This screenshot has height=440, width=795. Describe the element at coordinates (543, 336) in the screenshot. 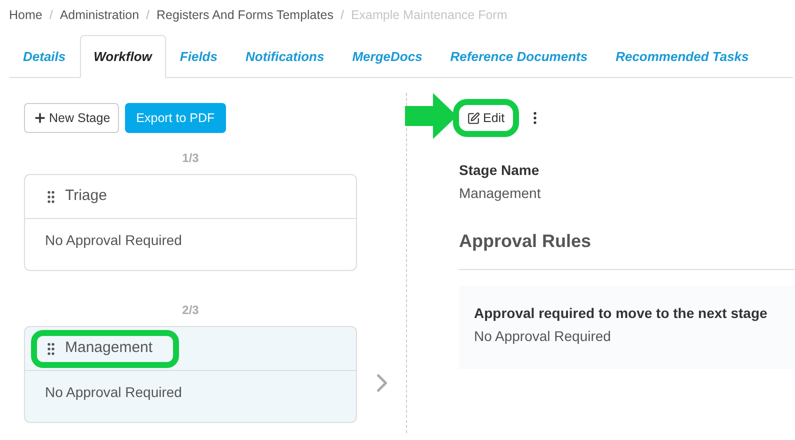

I see `rule-value: No Approval Required` at that location.